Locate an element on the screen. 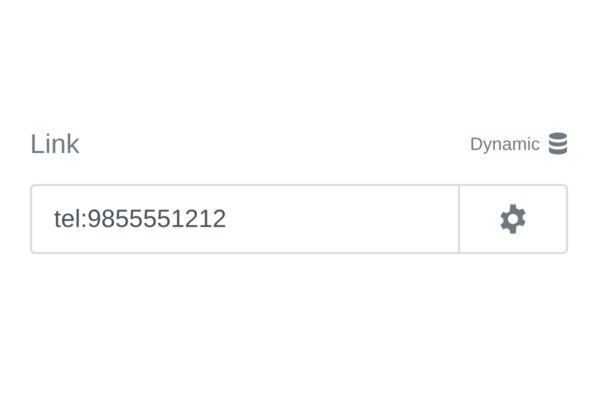 The image size is (600, 400). settings-button is located at coordinates (513, 219).